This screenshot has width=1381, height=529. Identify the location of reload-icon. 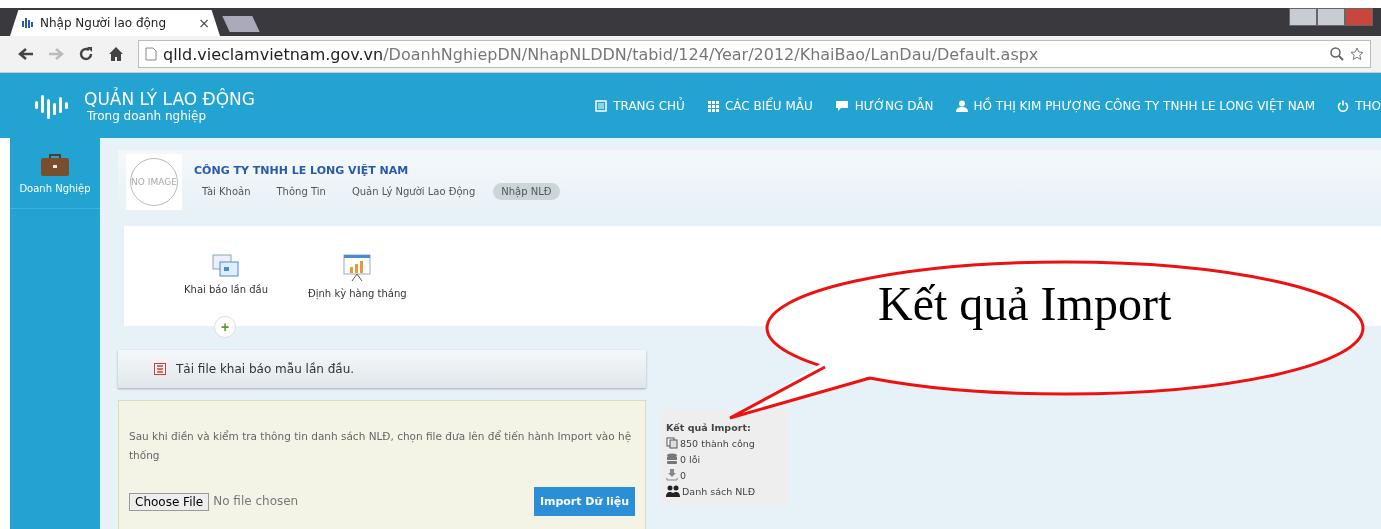
(86, 54).